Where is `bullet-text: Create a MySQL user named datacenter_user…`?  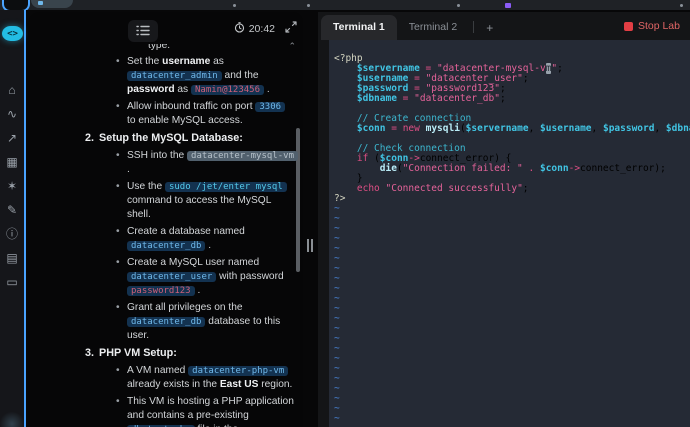 bullet-text: Create a MySQL user named datacenter_user… is located at coordinates (205, 276).